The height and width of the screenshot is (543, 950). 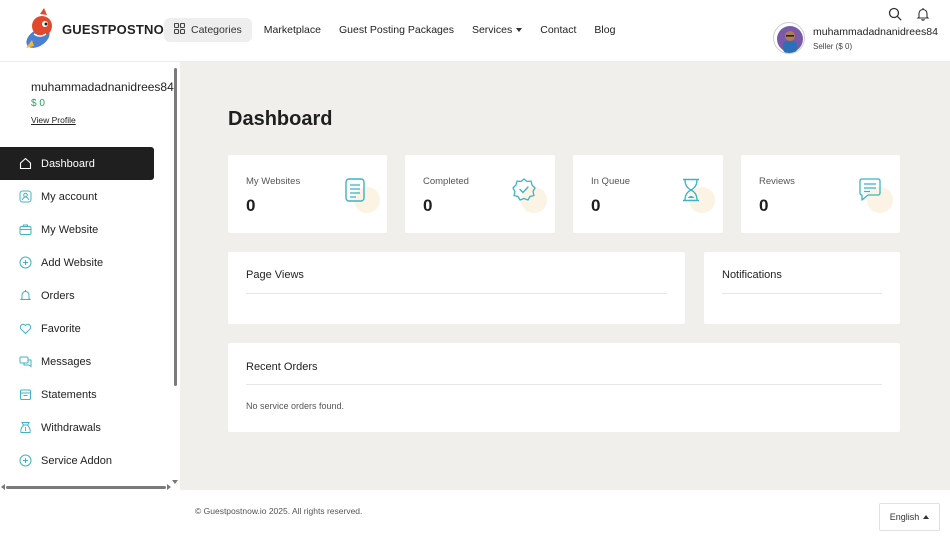 I want to click on sidebar-item-label: Statements, so click(x=69, y=394).